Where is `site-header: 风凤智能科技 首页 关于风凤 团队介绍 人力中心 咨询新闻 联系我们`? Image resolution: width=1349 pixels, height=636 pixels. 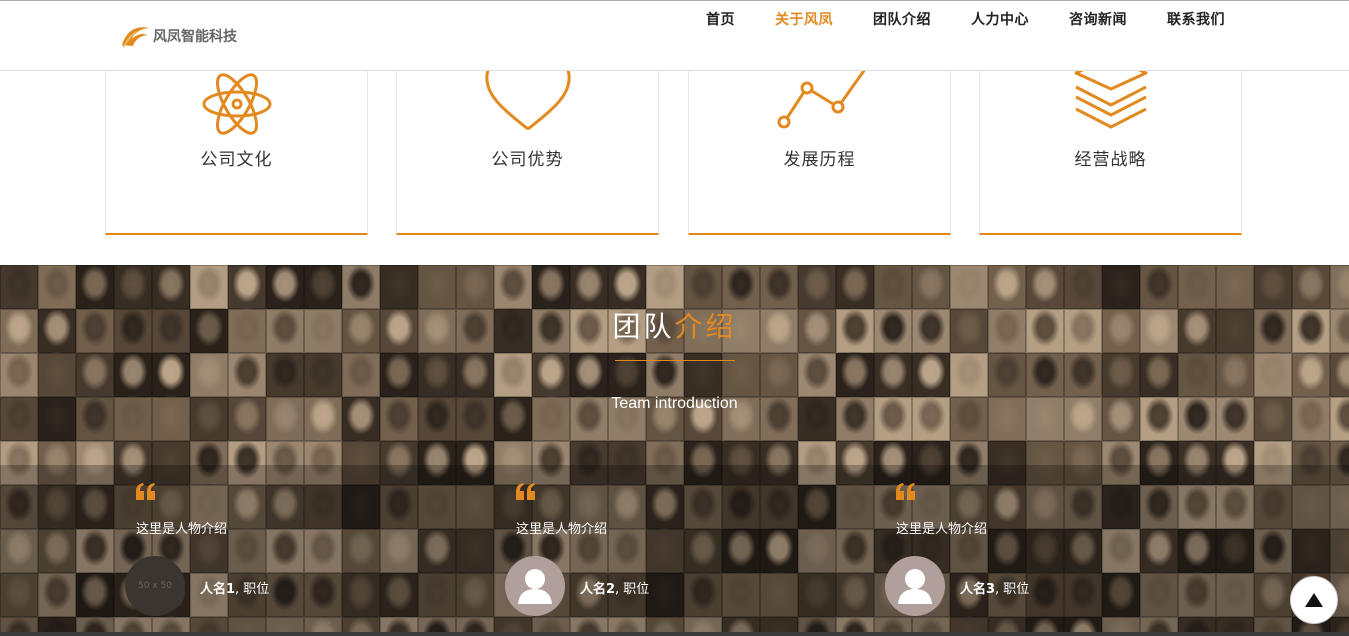 site-header: 风凤智能科技 首页 关于风凤 团队介绍 人力中心 咨询新闻 联系我们 is located at coordinates (674, 35).